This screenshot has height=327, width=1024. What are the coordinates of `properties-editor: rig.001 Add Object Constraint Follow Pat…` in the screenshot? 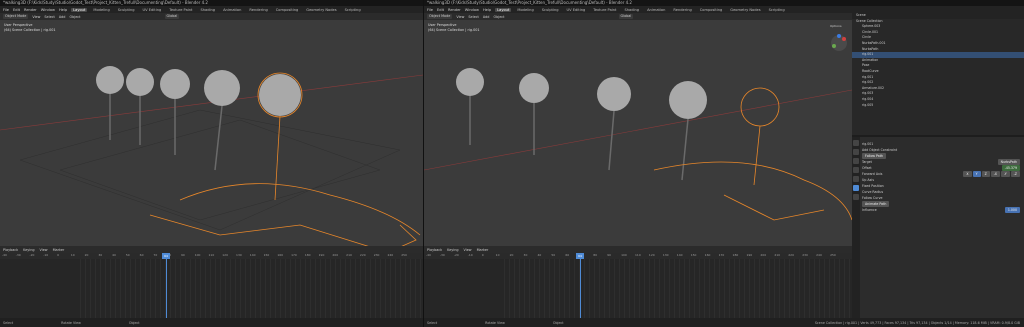 It's located at (938, 232).